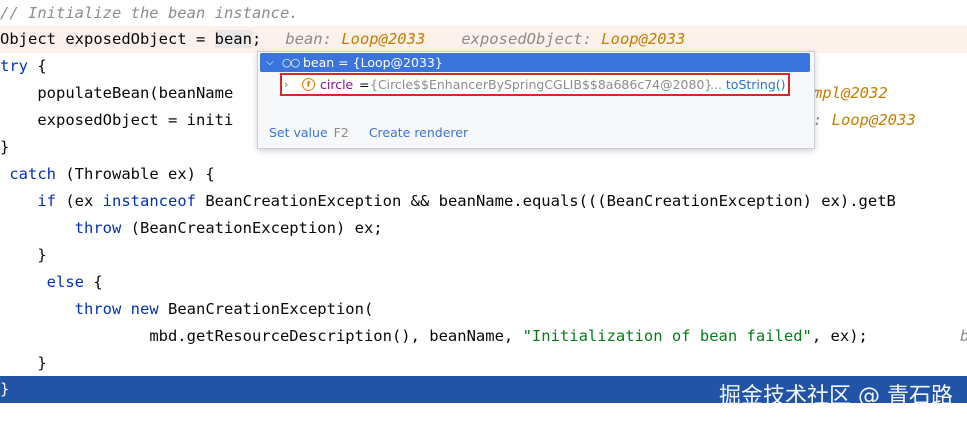  I want to click on comment-text: // Initialize the bean instance., so click(149, 13).